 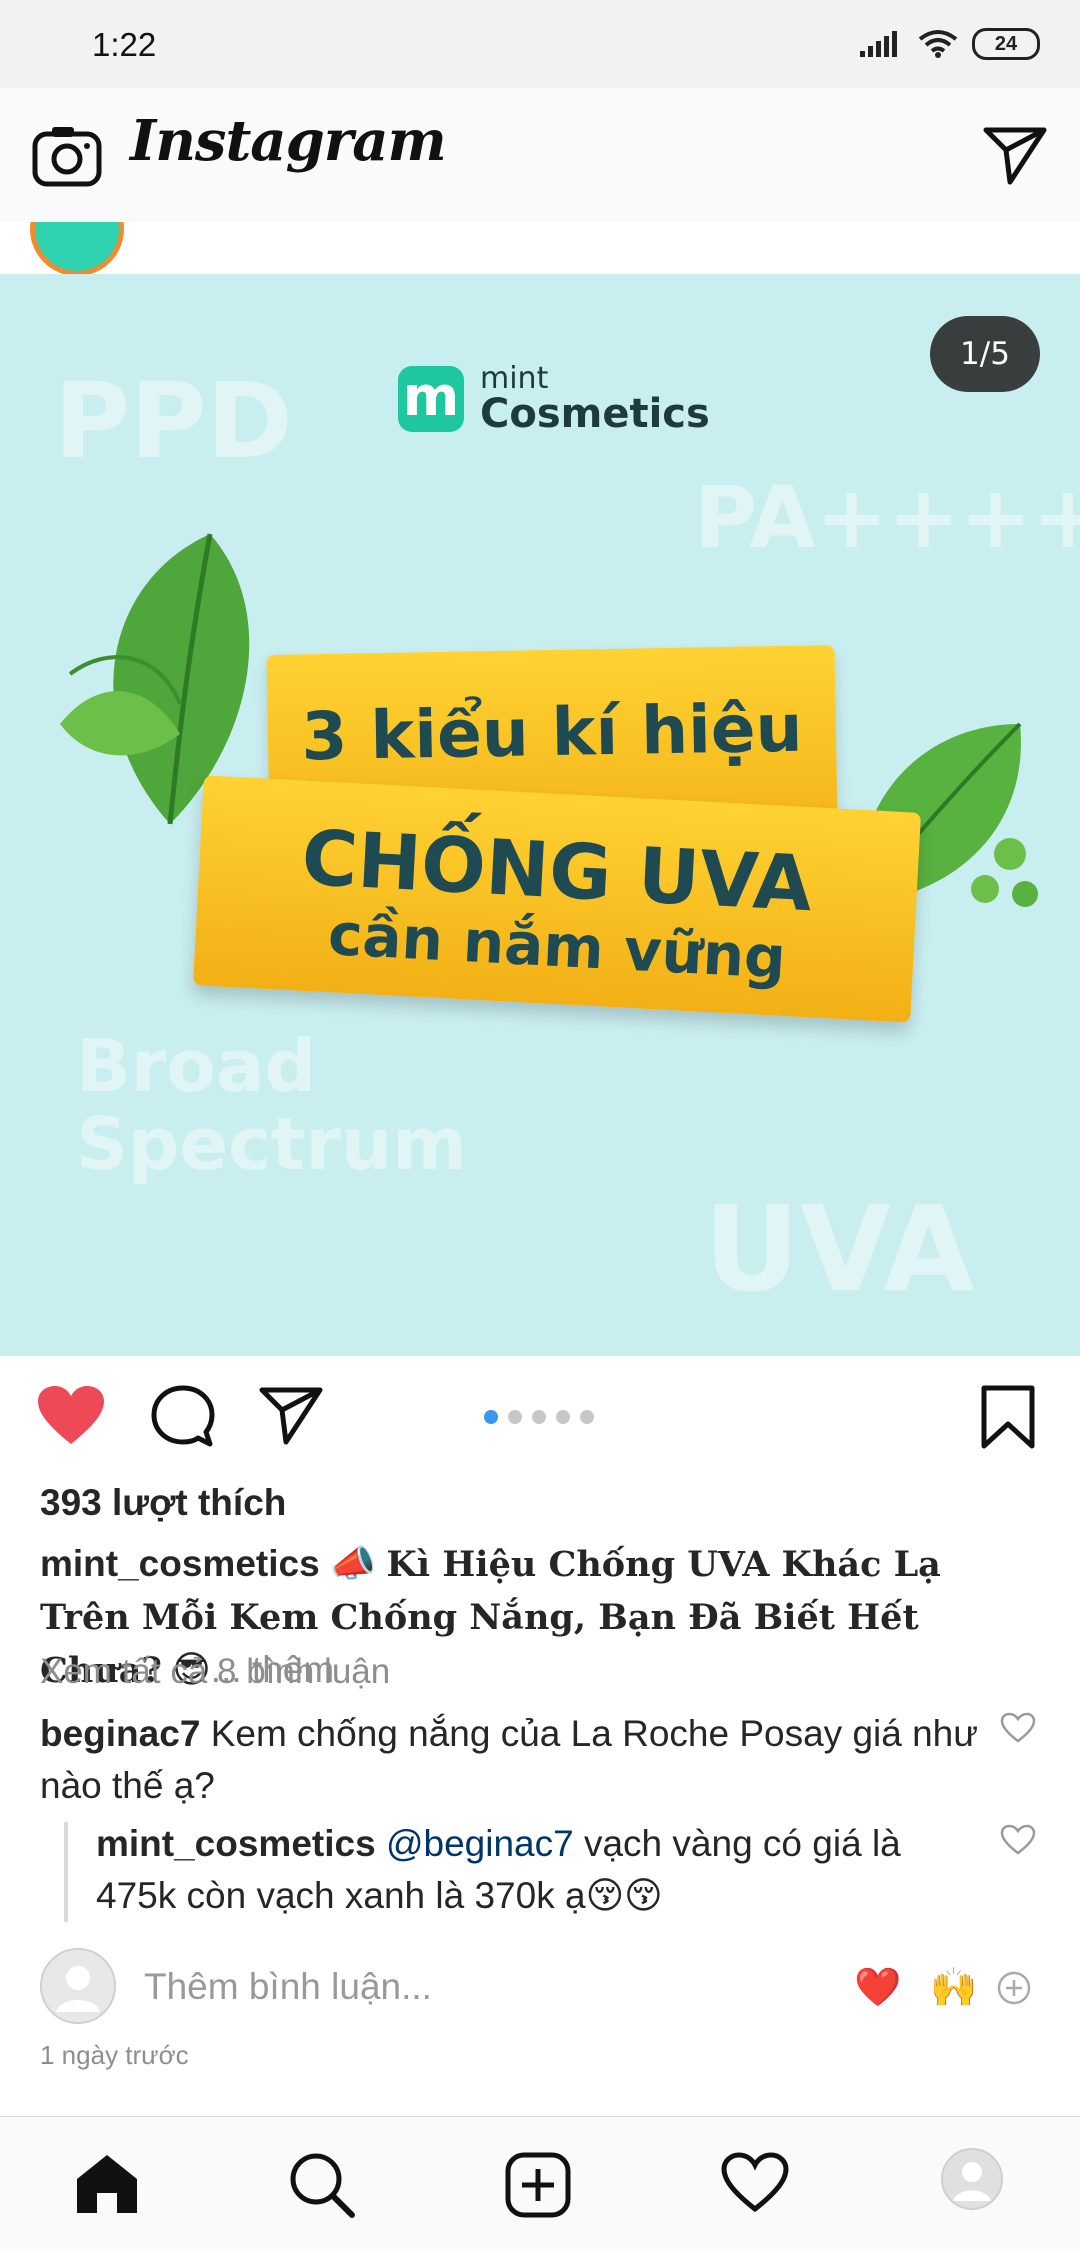 I want to click on comment-like-heart-icon, so click(x=1018, y=1728).